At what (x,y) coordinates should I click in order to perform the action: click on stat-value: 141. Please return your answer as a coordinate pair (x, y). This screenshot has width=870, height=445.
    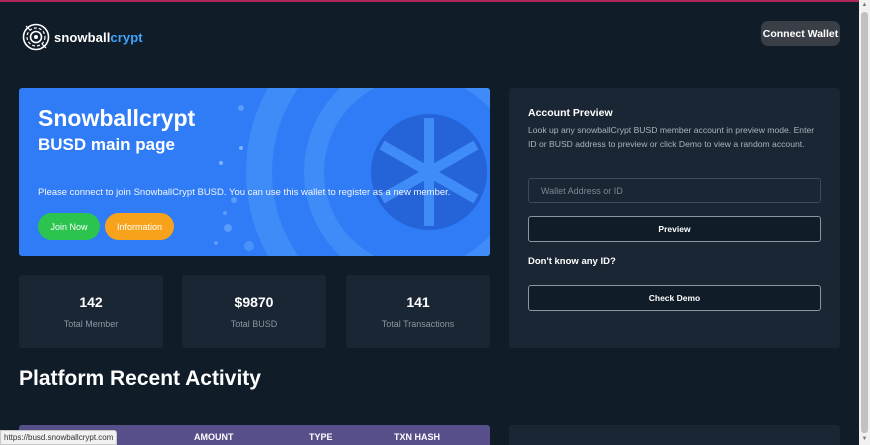
    Looking at the image, I should click on (418, 302).